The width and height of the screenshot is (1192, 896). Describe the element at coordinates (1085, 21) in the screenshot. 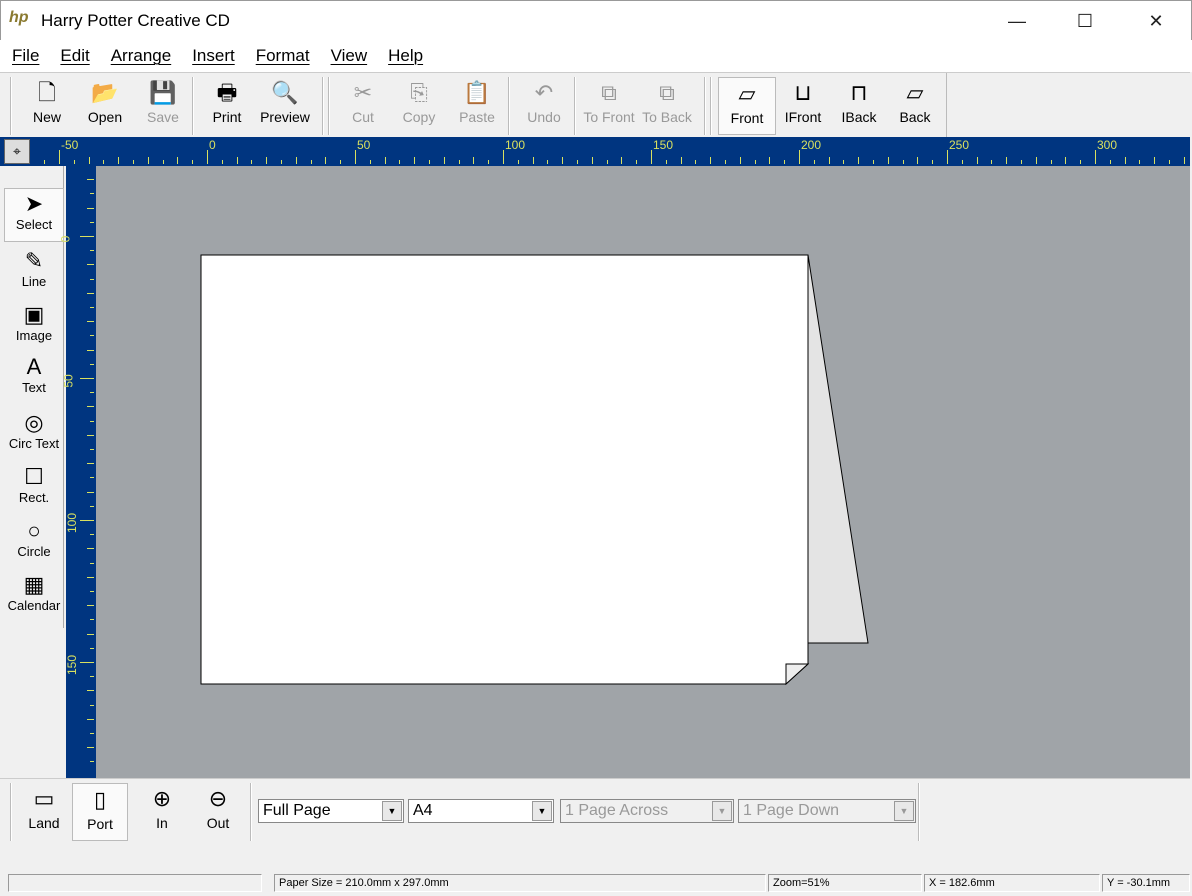

I see `maximize-button: ☐` at that location.